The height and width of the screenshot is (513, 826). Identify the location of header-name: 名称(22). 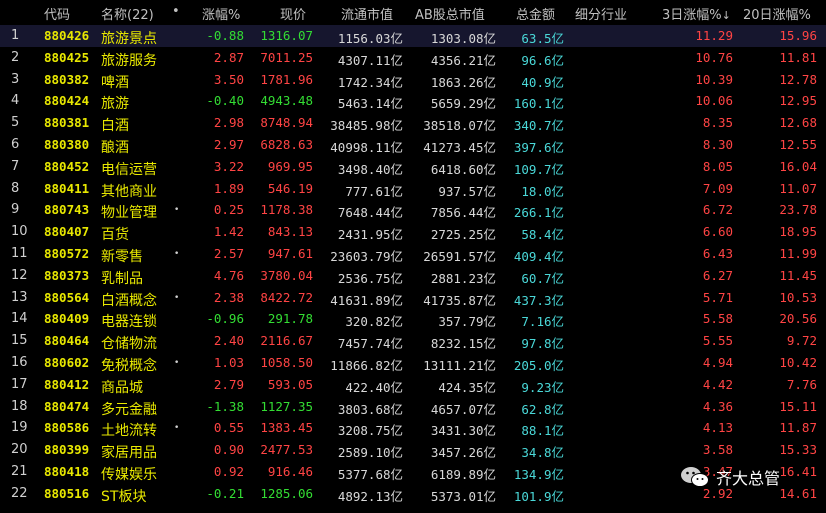
(127, 13).